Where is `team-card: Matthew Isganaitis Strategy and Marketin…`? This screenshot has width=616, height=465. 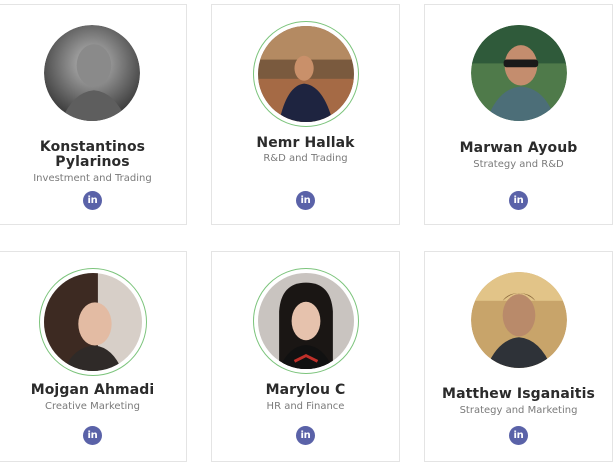 team-card: Matthew Isganaitis Strategy and Marketin… is located at coordinates (518, 356).